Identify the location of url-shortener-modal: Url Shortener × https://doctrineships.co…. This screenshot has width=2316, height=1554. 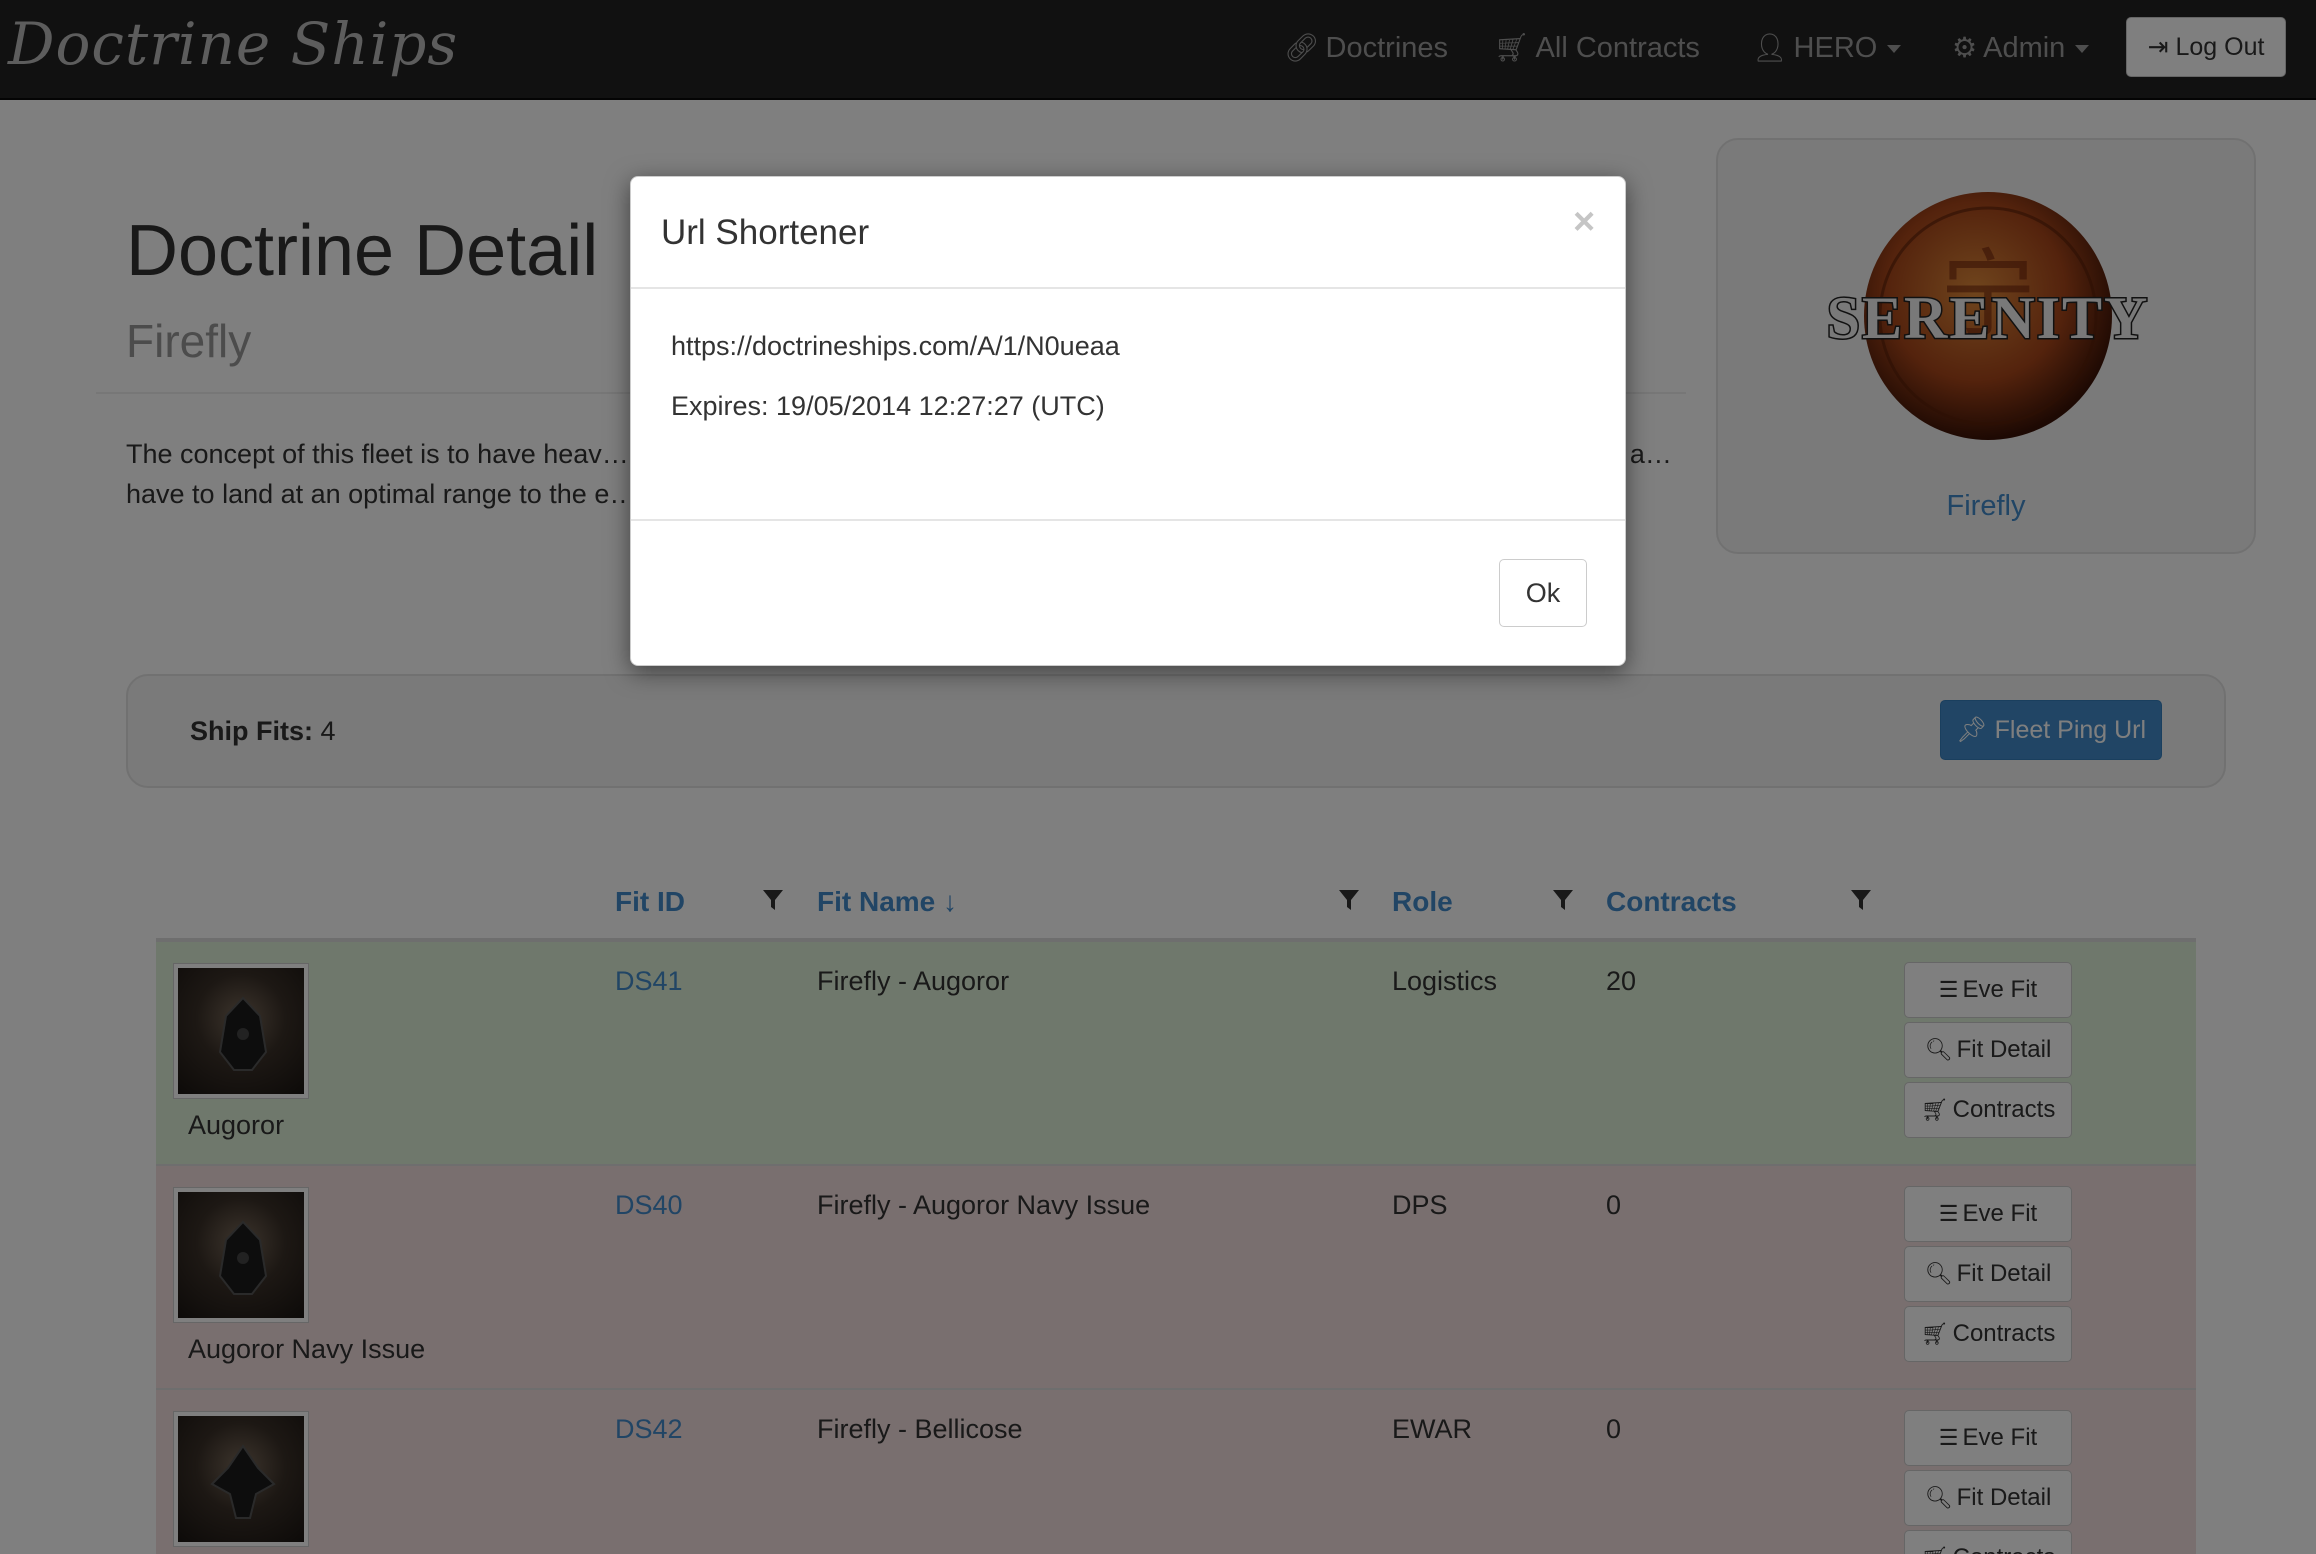
(1128, 421).